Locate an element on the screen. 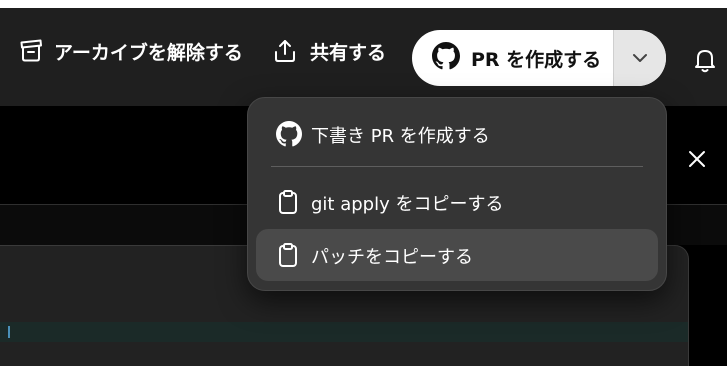  notifications-bell-icon is located at coordinates (705, 62).